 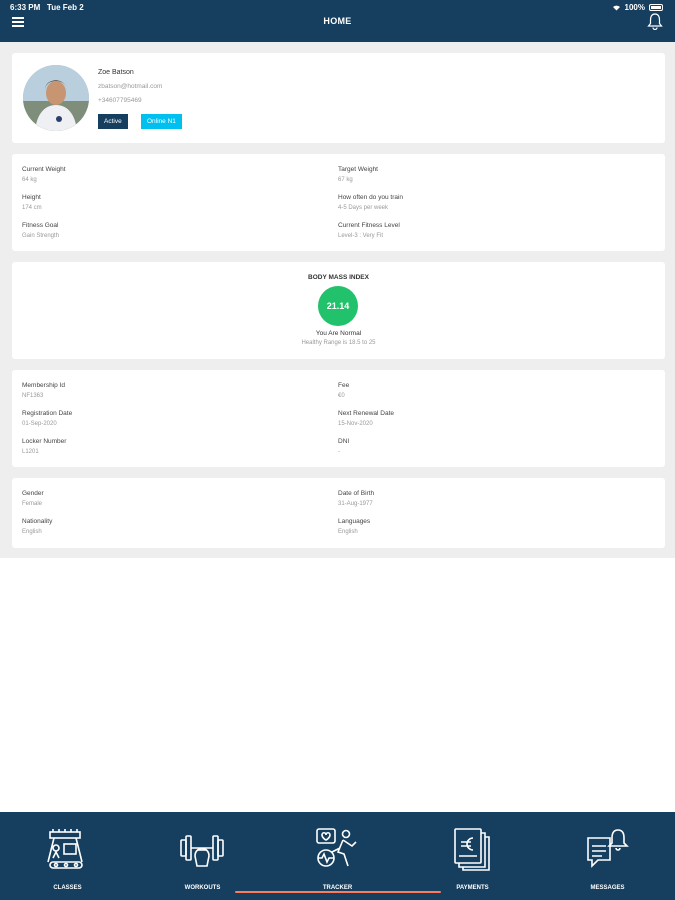 What do you see at coordinates (354, 521) in the screenshot?
I see `languages-label: Languages` at bounding box center [354, 521].